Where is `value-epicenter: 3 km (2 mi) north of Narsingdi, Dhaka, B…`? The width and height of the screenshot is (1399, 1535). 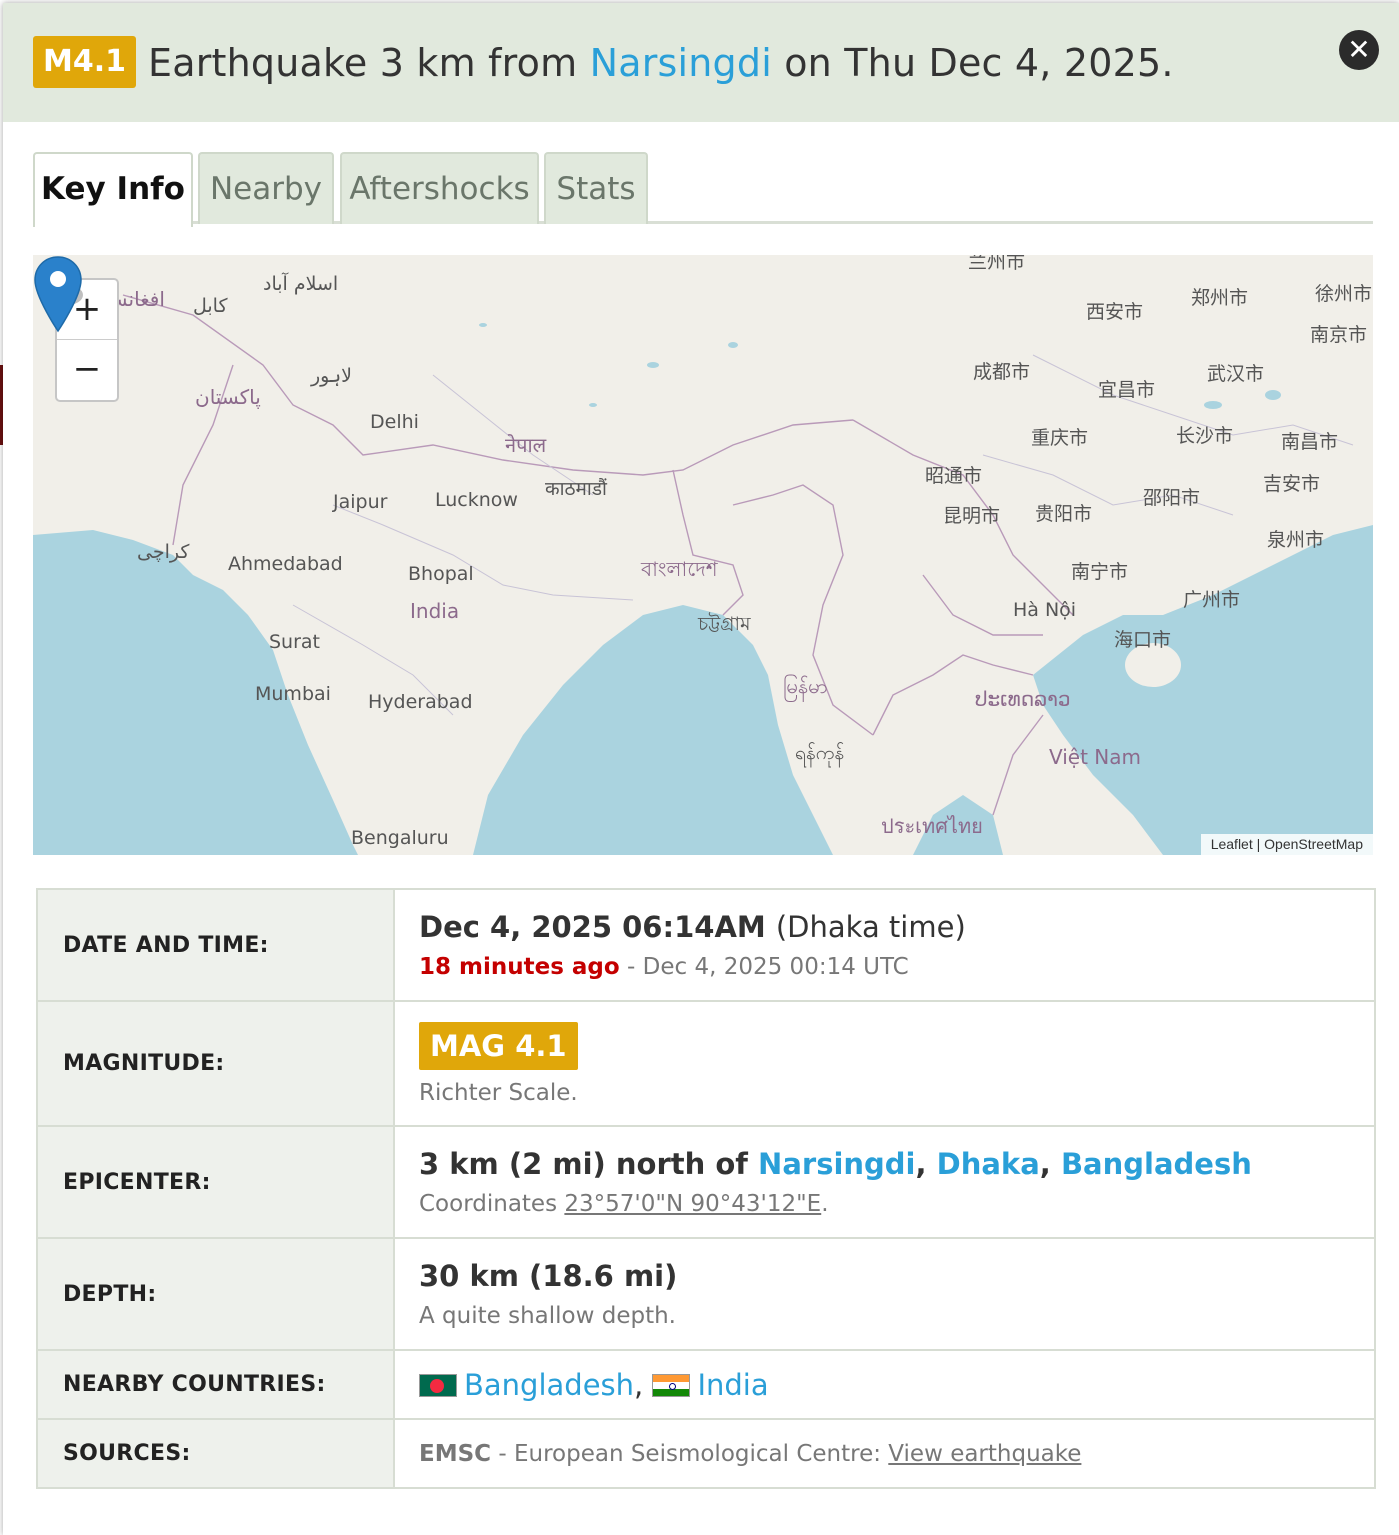
value-epicenter: 3 km (2 mi) north of Narsingdi, Dhaka, B… is located at coordinates (884, 1182).